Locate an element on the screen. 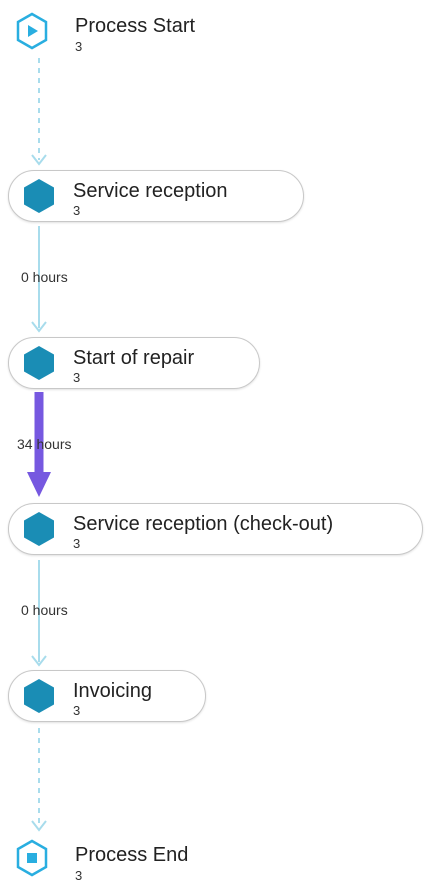 This screenshot has width=425, height=890. activity-label: Service reception is located at coordinates (150, 191).